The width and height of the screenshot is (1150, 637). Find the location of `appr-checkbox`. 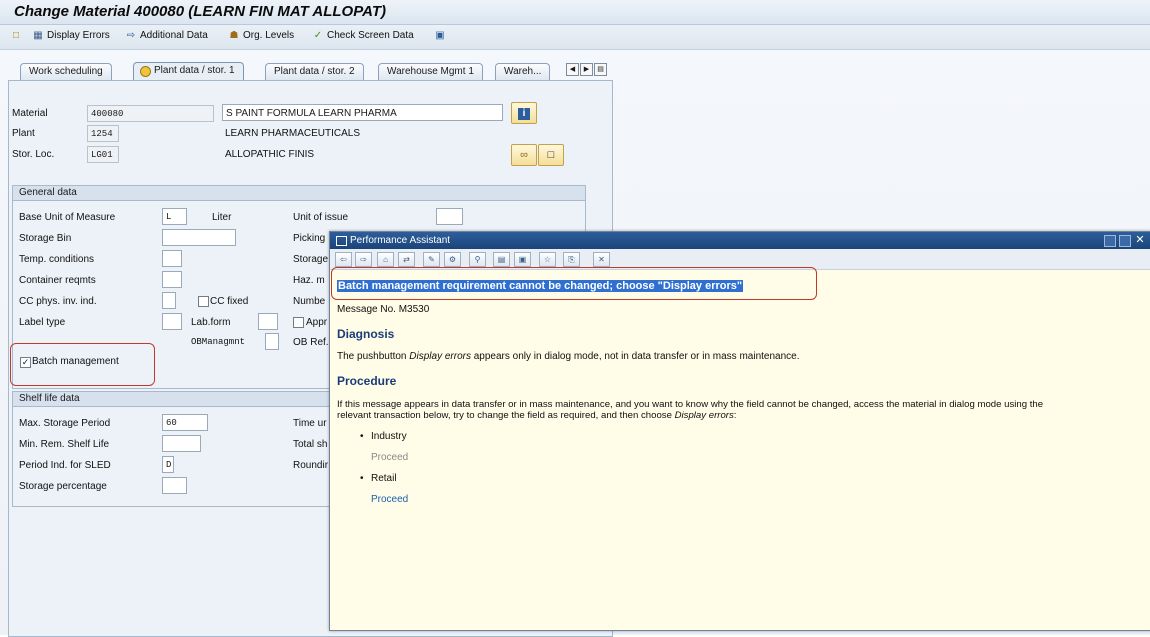

appr-checkbox is located at coordinates (298, 322).